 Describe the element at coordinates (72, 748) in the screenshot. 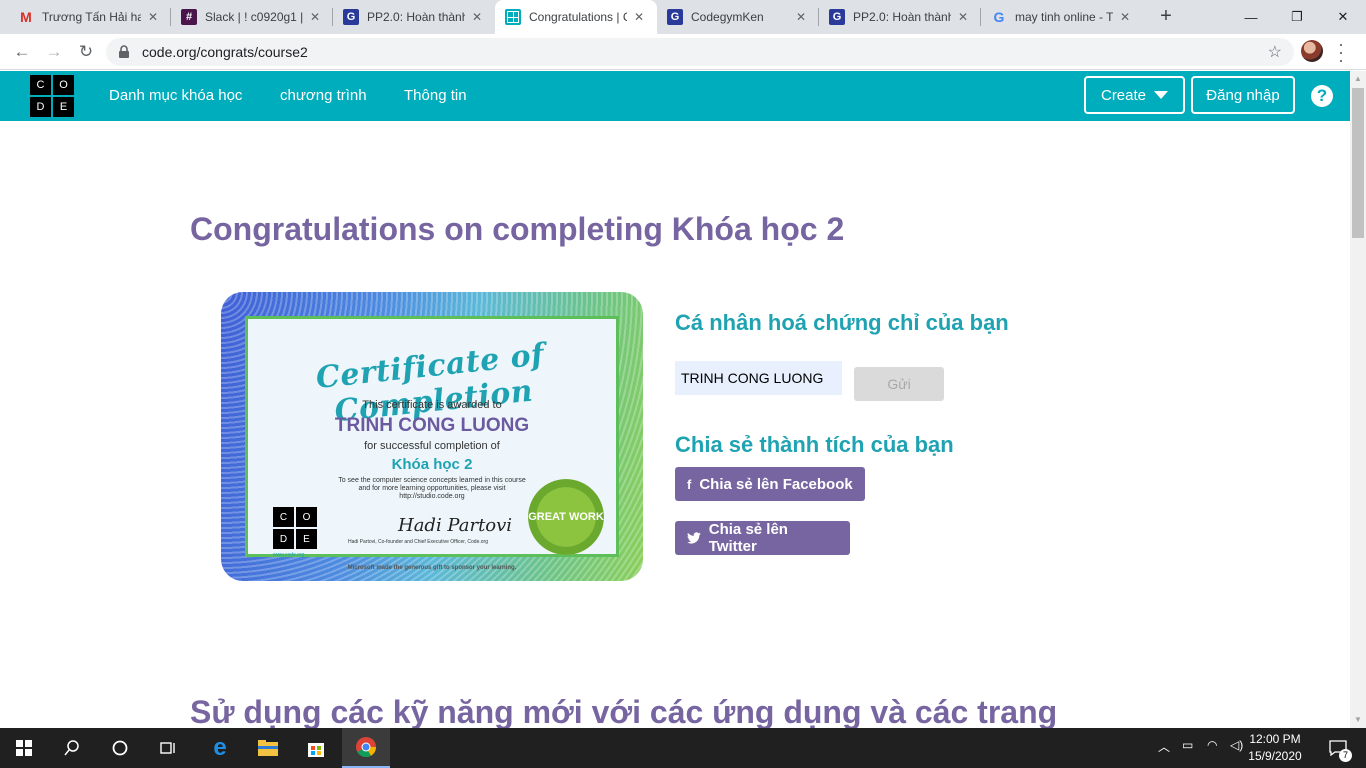

I see `search-icon` at that location.